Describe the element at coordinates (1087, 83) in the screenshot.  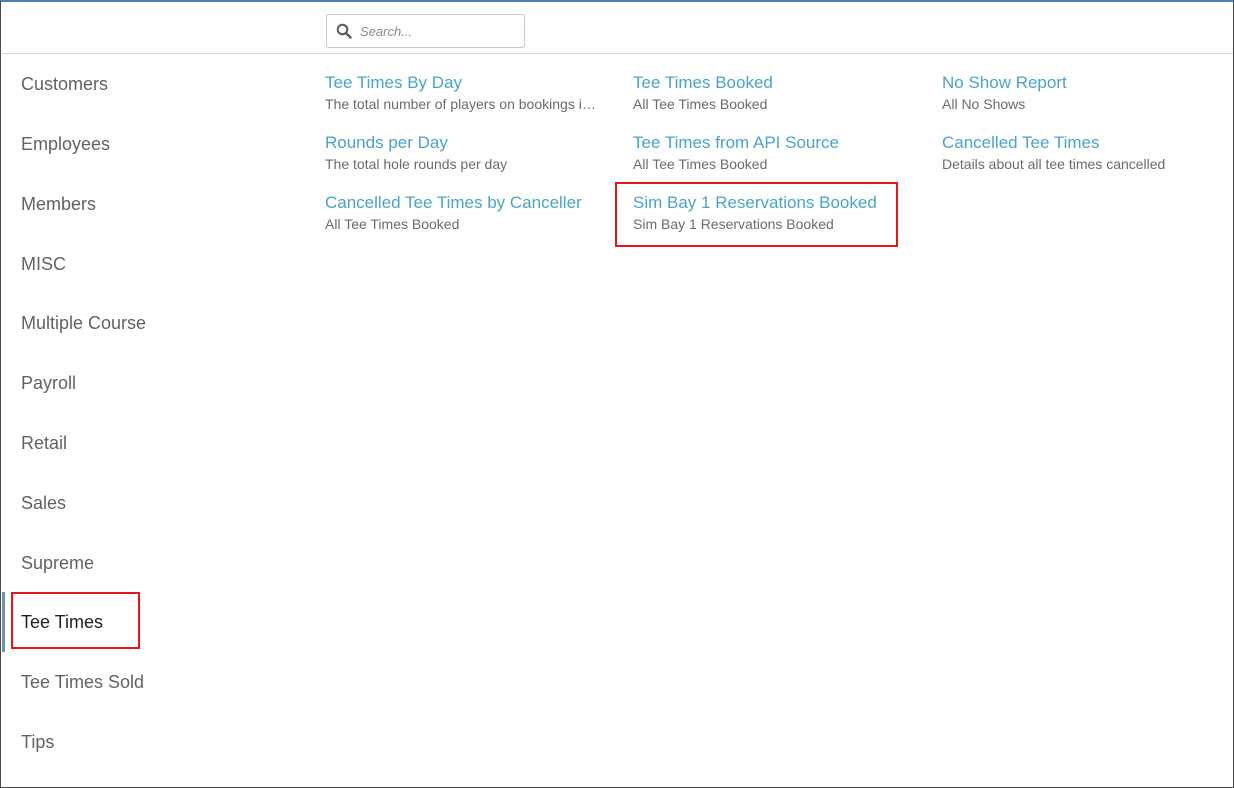
I see `report-title: No Show Report` at that location.